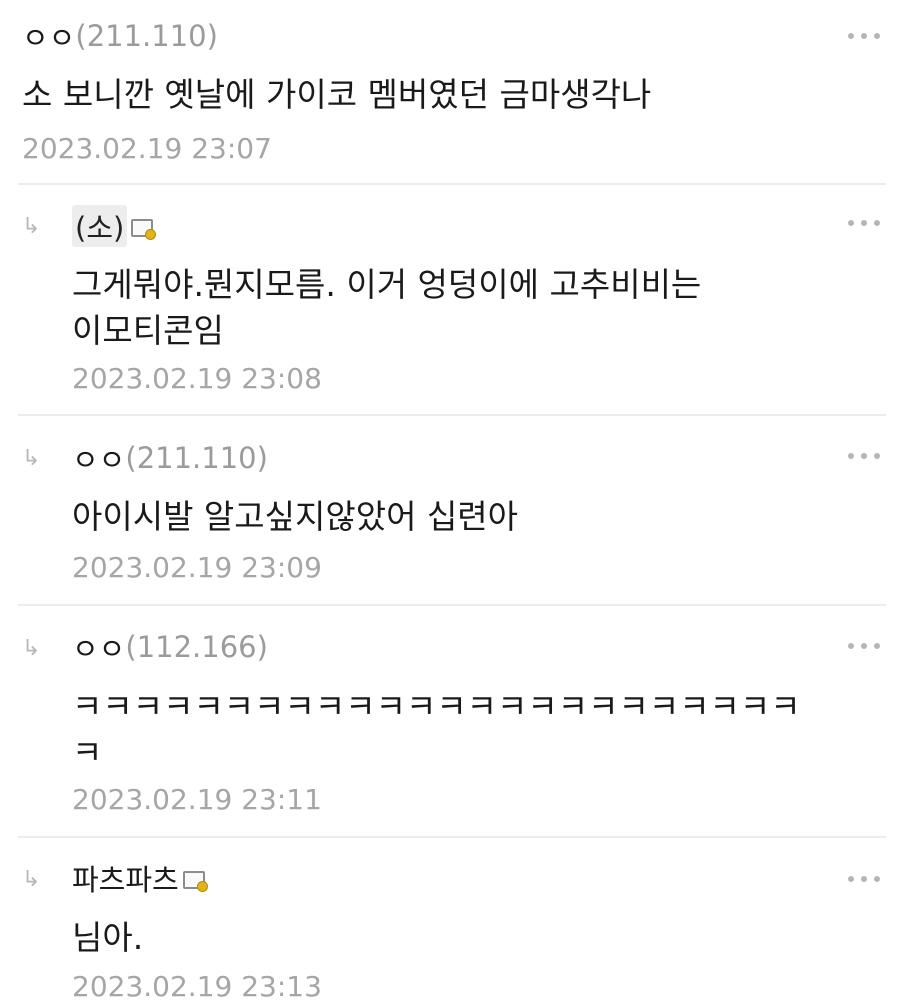  Describe the element at coordinates (295, 516) in the screenshot. I see `comment-text: 아이시발 알고싶지않았어 십련아` at that location.